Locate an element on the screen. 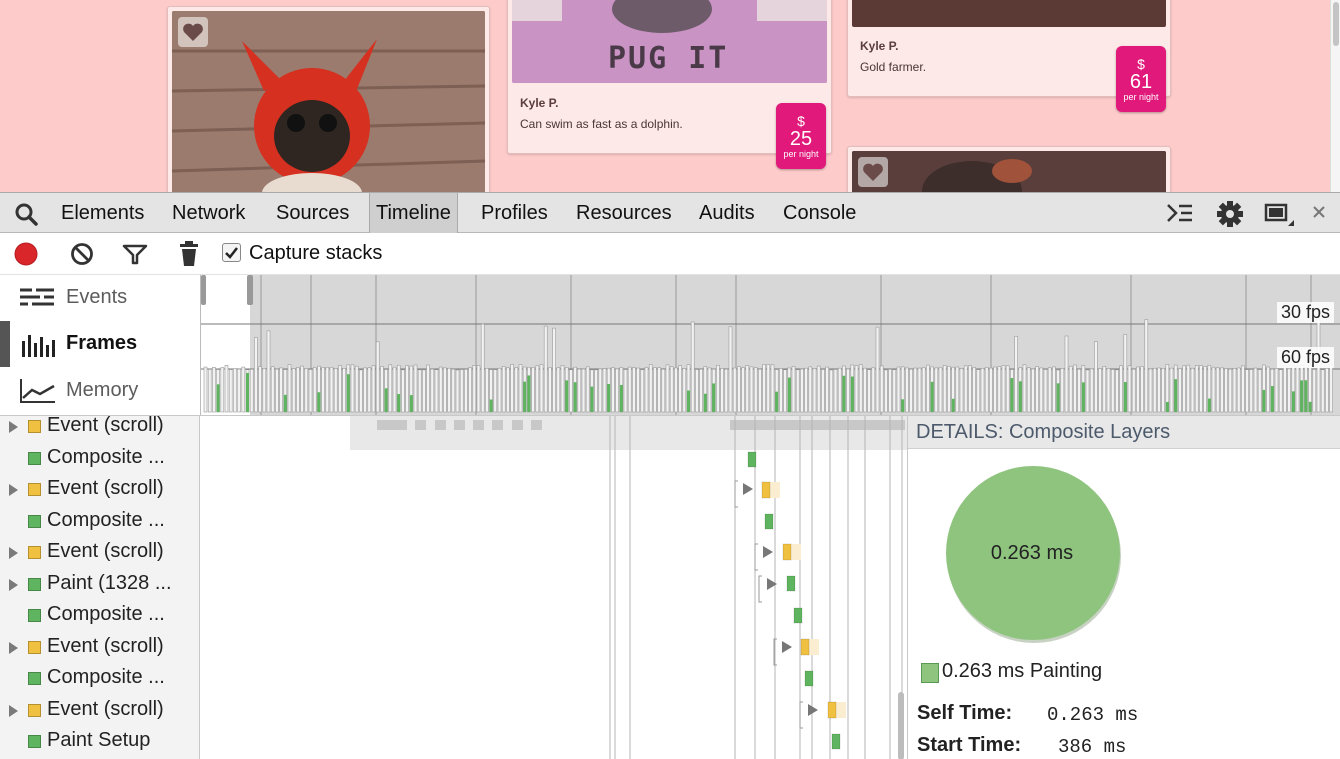 Image resolution: width=1340 pixels, height=759 pixels. page-scrollbar is located at coordinates (1335, 96).